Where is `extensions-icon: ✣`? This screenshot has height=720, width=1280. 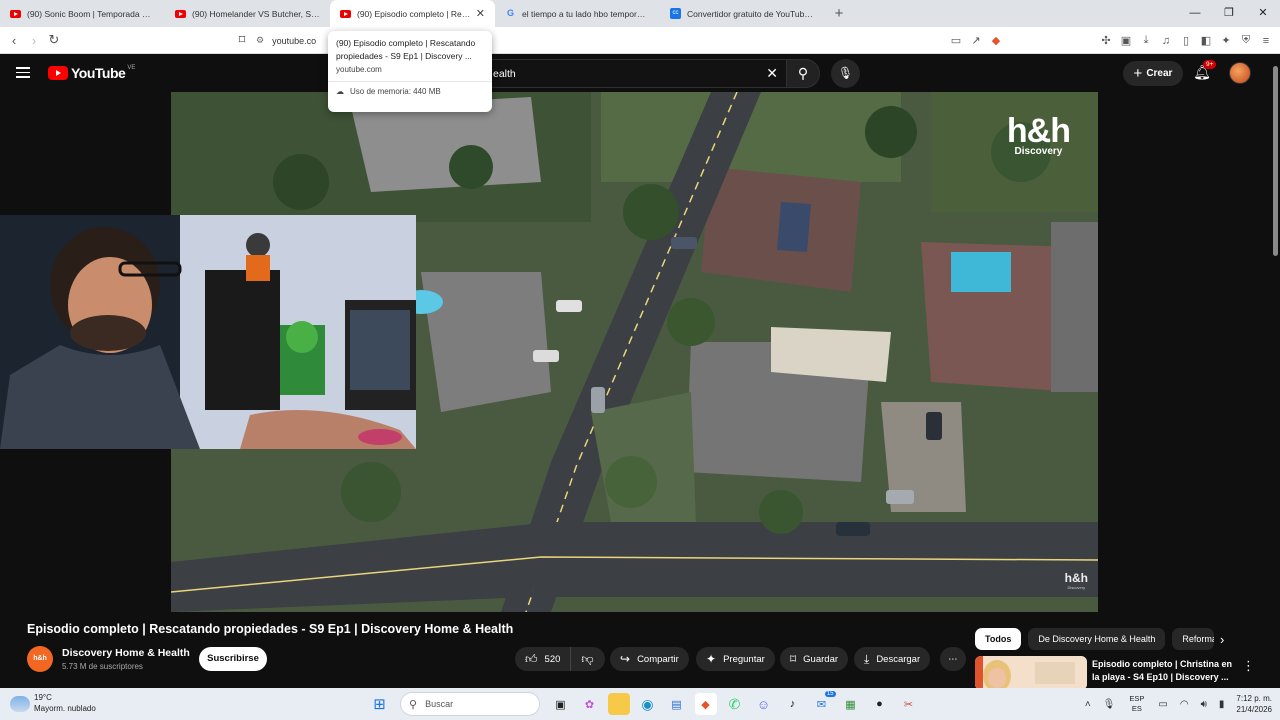 extensions-icon: ✣ is located at coordinates (1106, 40).